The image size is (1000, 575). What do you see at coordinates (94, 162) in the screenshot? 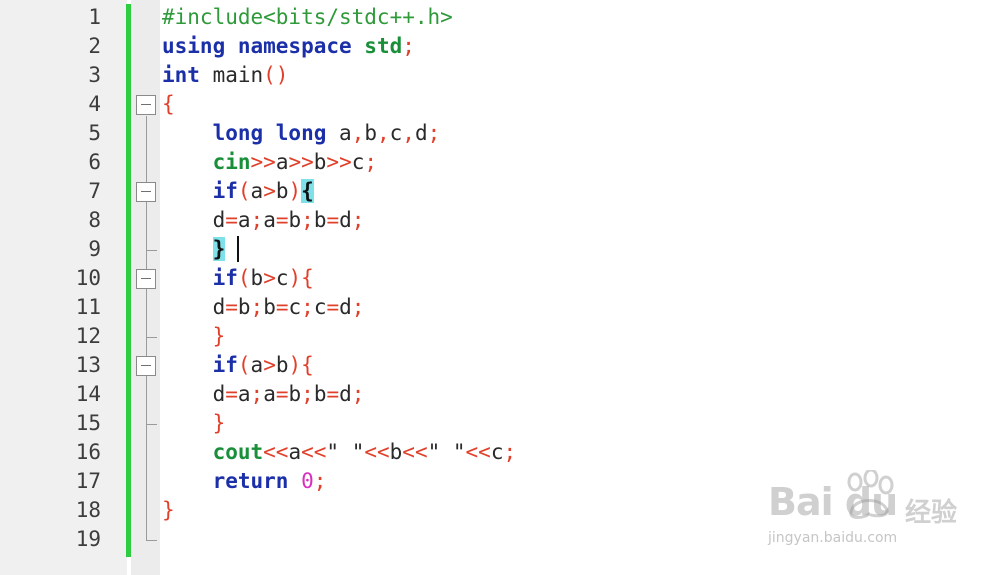
I see `line-number: 6` at bounding box center [94, 162].